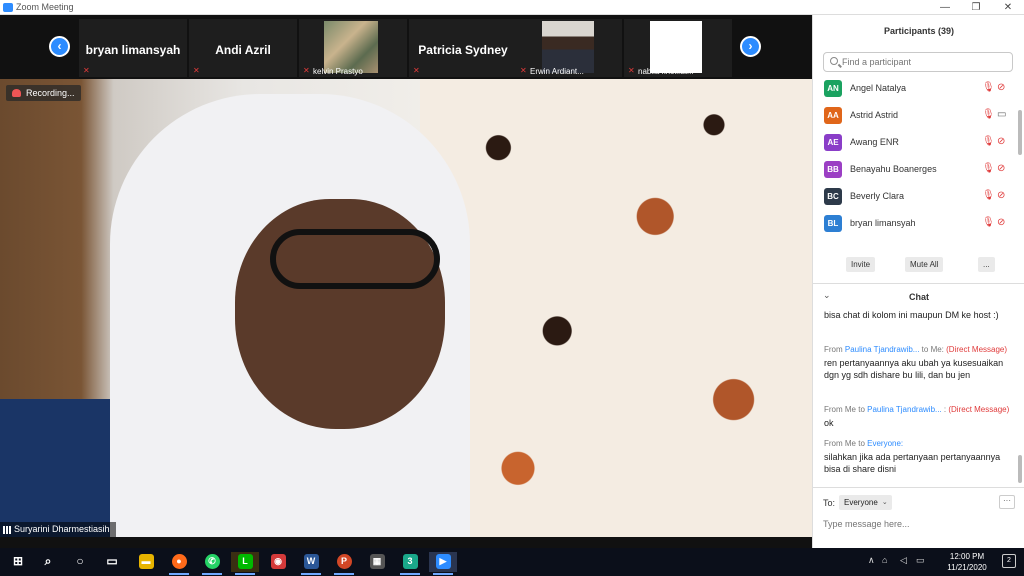  Describe the element at coordinates (750, 46) in the screenshot. I see `next-page-button: ›` at that location.